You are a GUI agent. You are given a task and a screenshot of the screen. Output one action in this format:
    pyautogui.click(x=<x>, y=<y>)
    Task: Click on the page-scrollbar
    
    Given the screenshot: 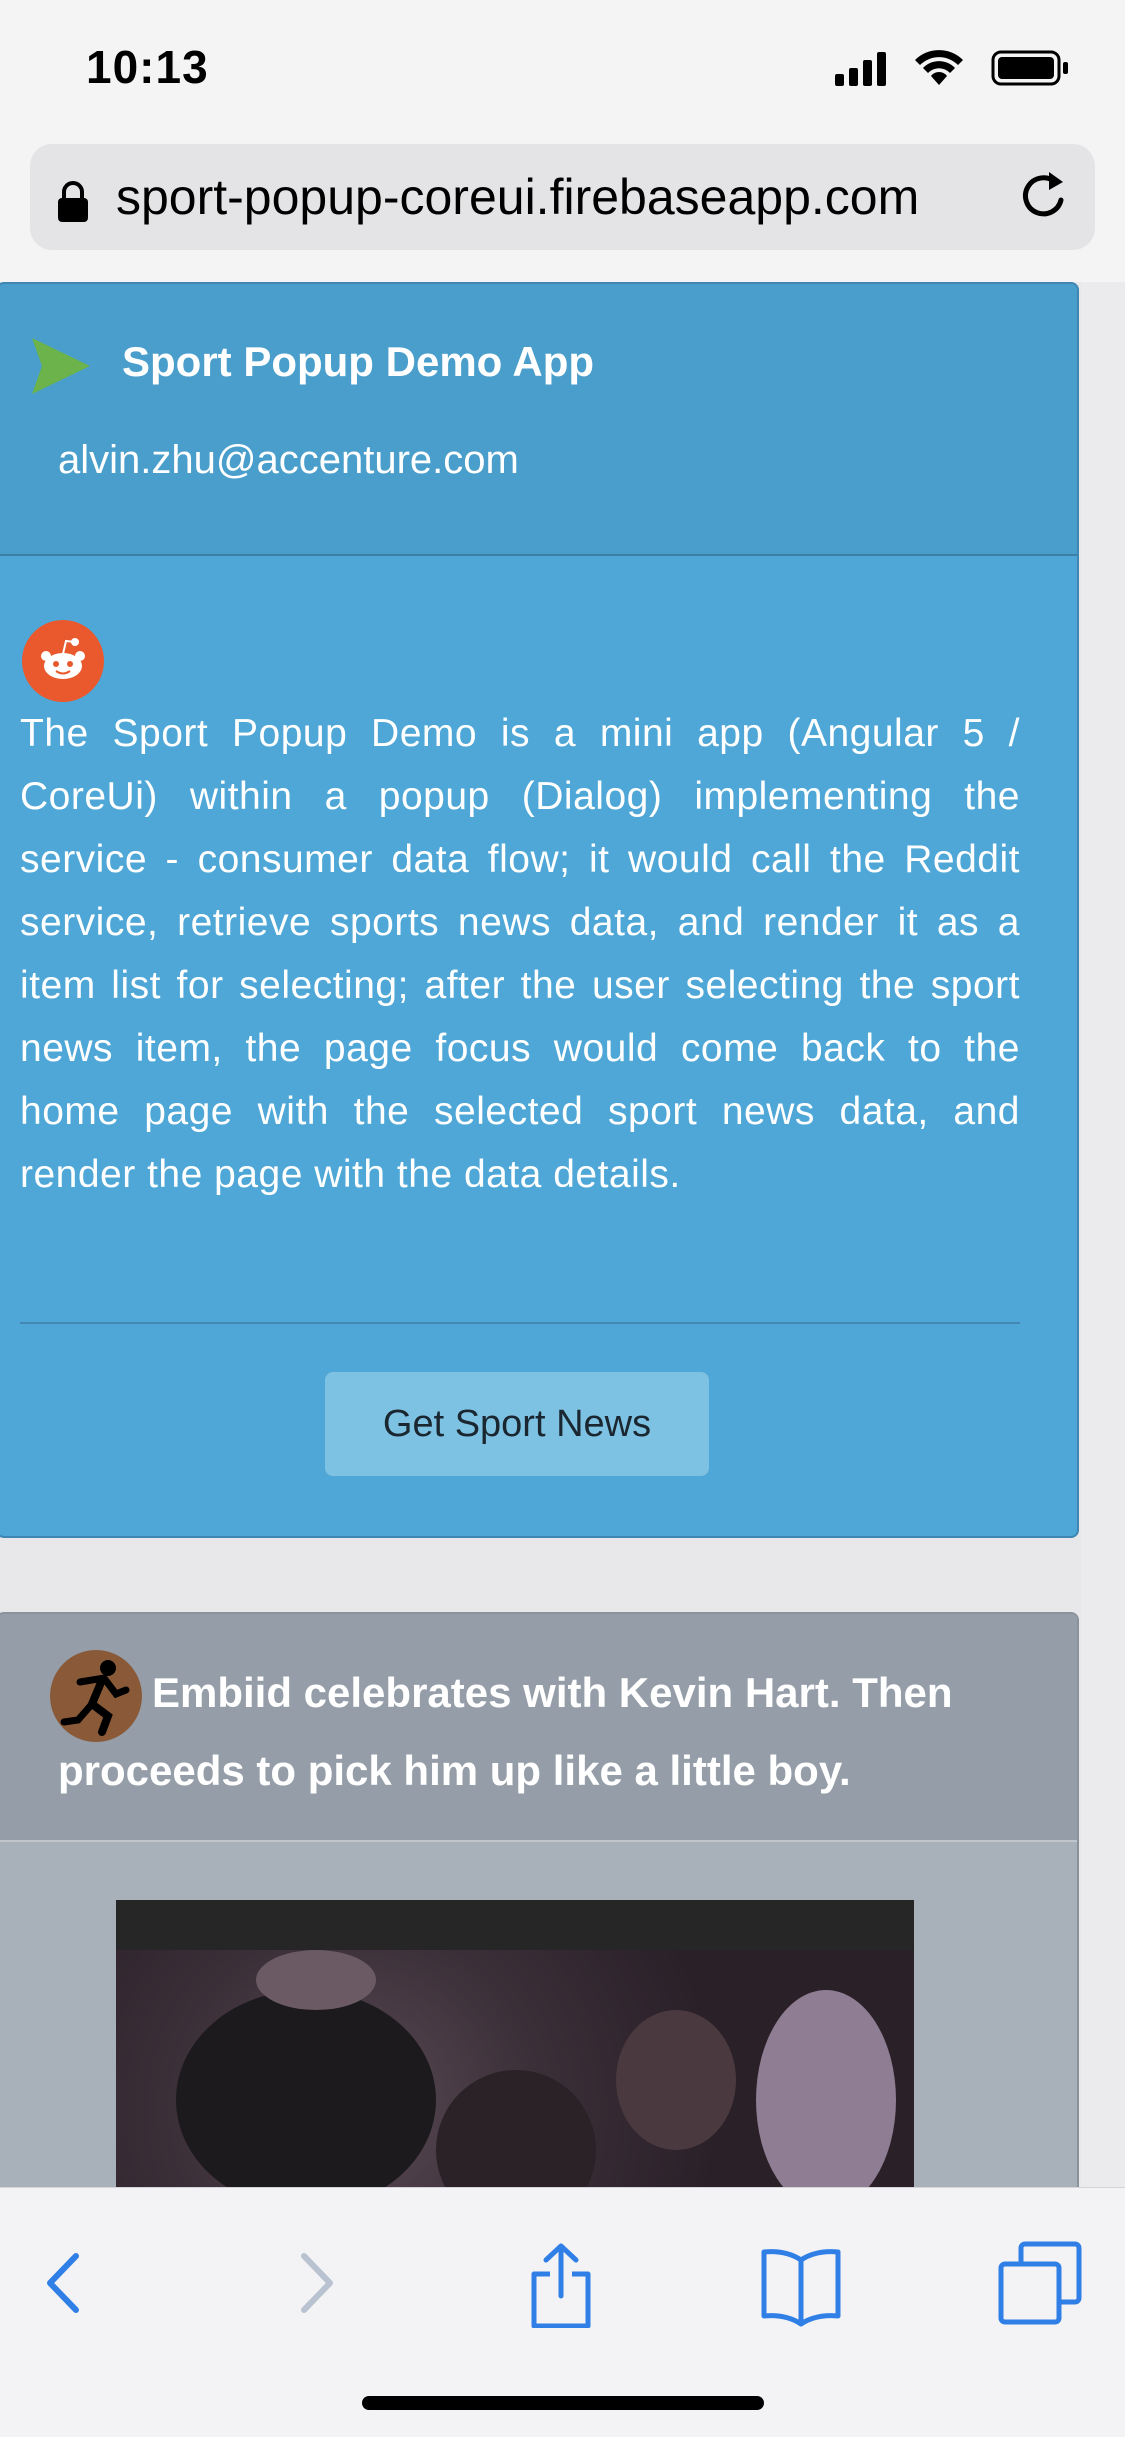 What is the action you would take?
    pyautogui.click(x=1103, y=1234)
    